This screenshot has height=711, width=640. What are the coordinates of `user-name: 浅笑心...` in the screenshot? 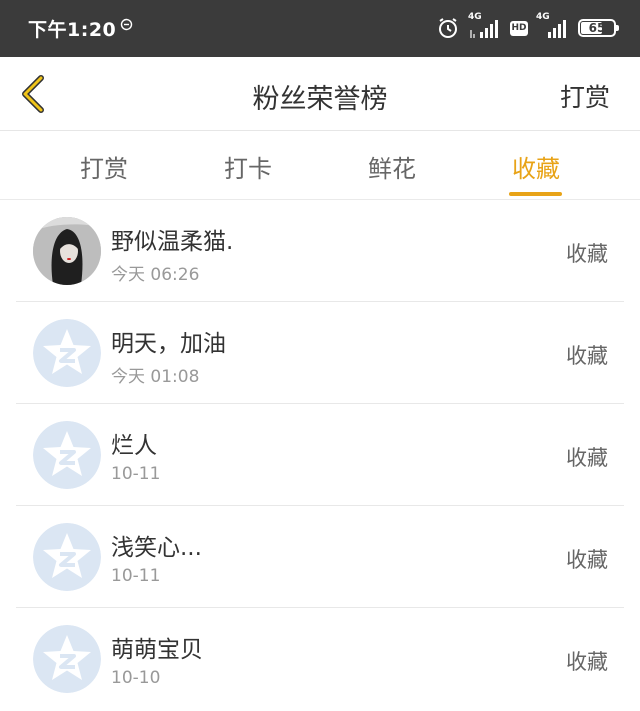 It's located at (156, 548).